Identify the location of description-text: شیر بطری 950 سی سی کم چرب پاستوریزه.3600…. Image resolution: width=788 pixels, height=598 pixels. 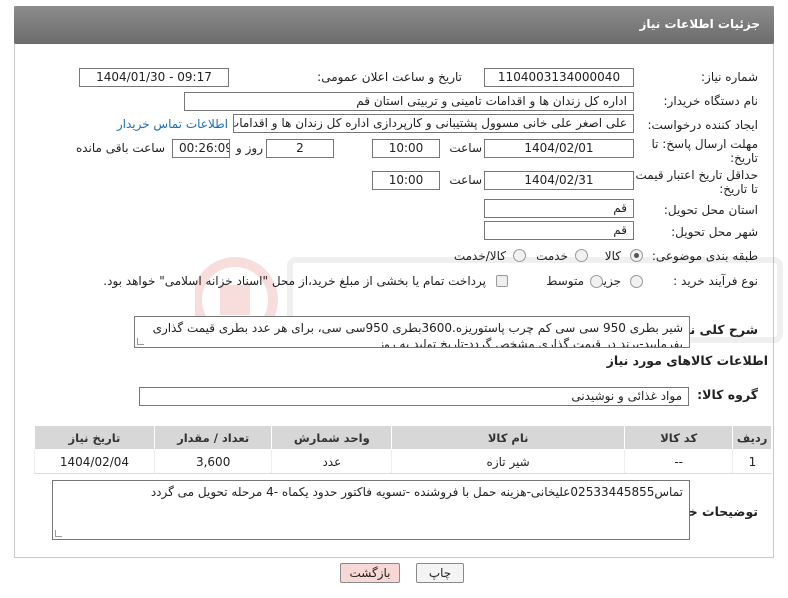
(417, 334).